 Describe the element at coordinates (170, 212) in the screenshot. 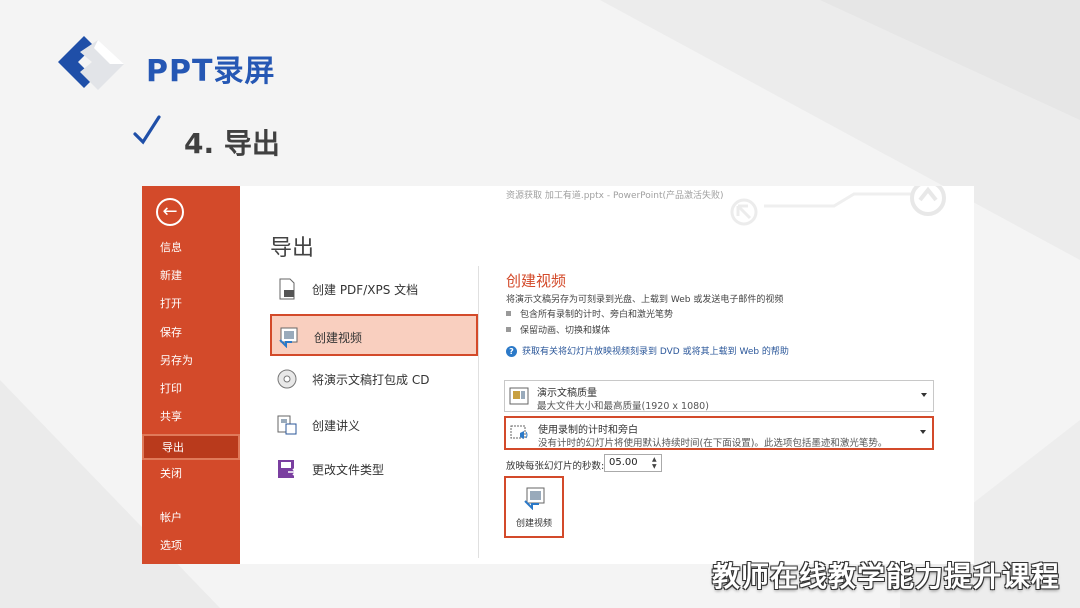

I see `back-arrow-icon: ←` at that location.